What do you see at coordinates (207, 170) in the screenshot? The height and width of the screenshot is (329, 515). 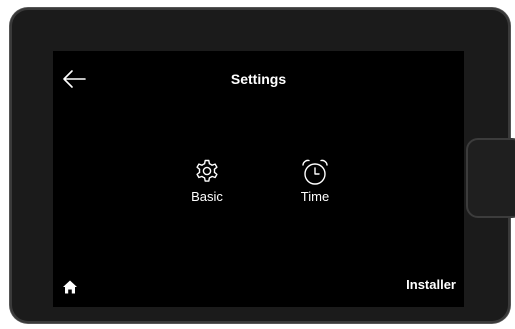 I see `gear-icon` at bounding box center [207, 170].